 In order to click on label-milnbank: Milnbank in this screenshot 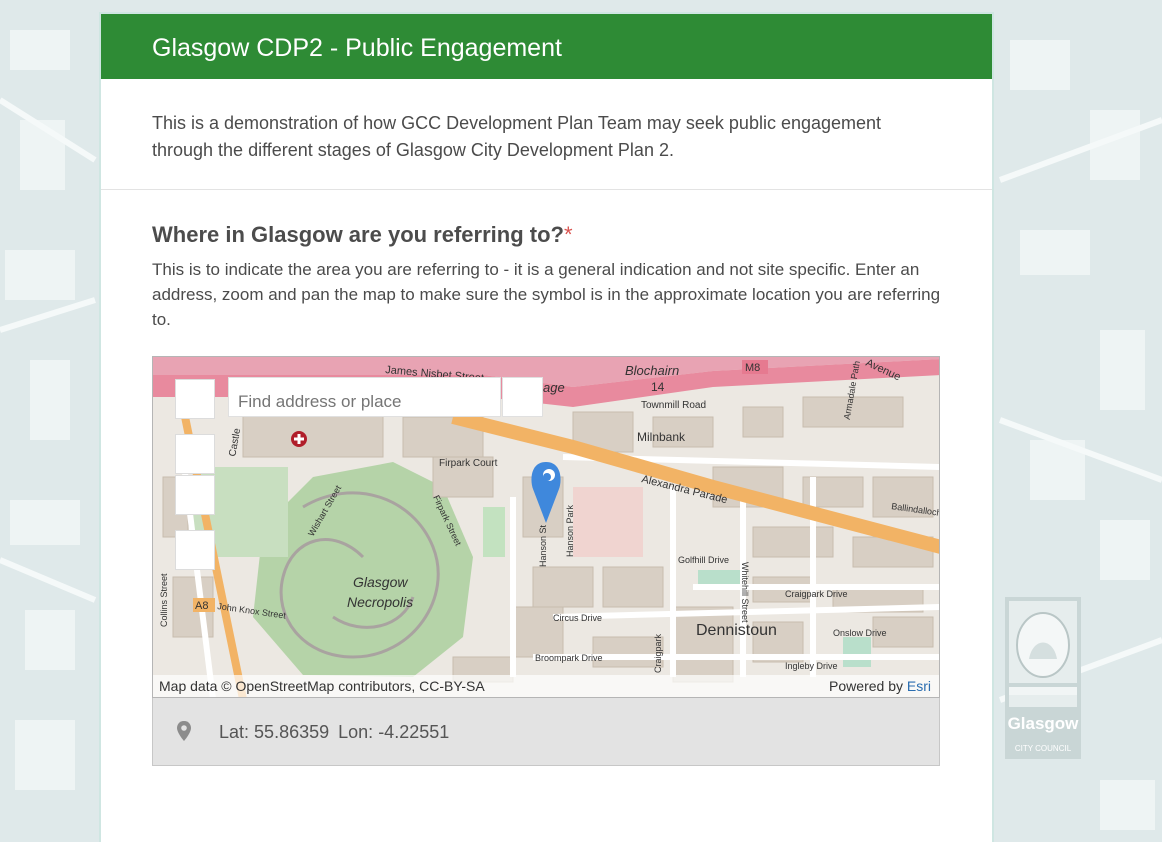, I will do `click(661, 437)`.